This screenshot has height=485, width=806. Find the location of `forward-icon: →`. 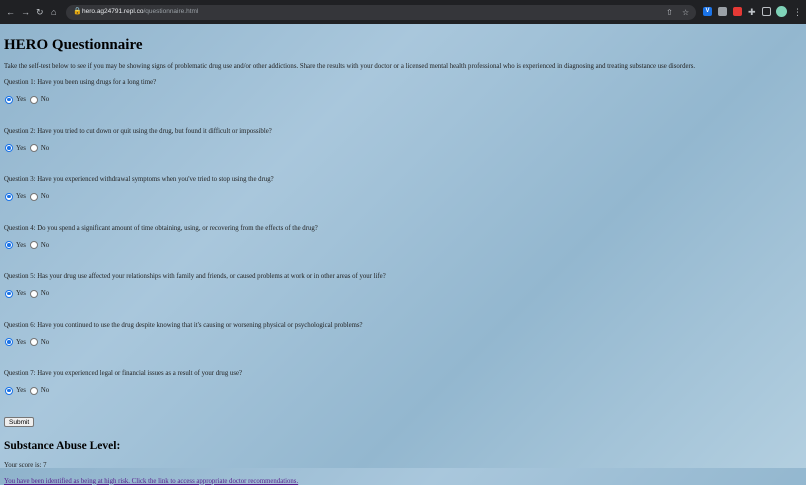

forward-icon: → is located at coordinates (25, 12).